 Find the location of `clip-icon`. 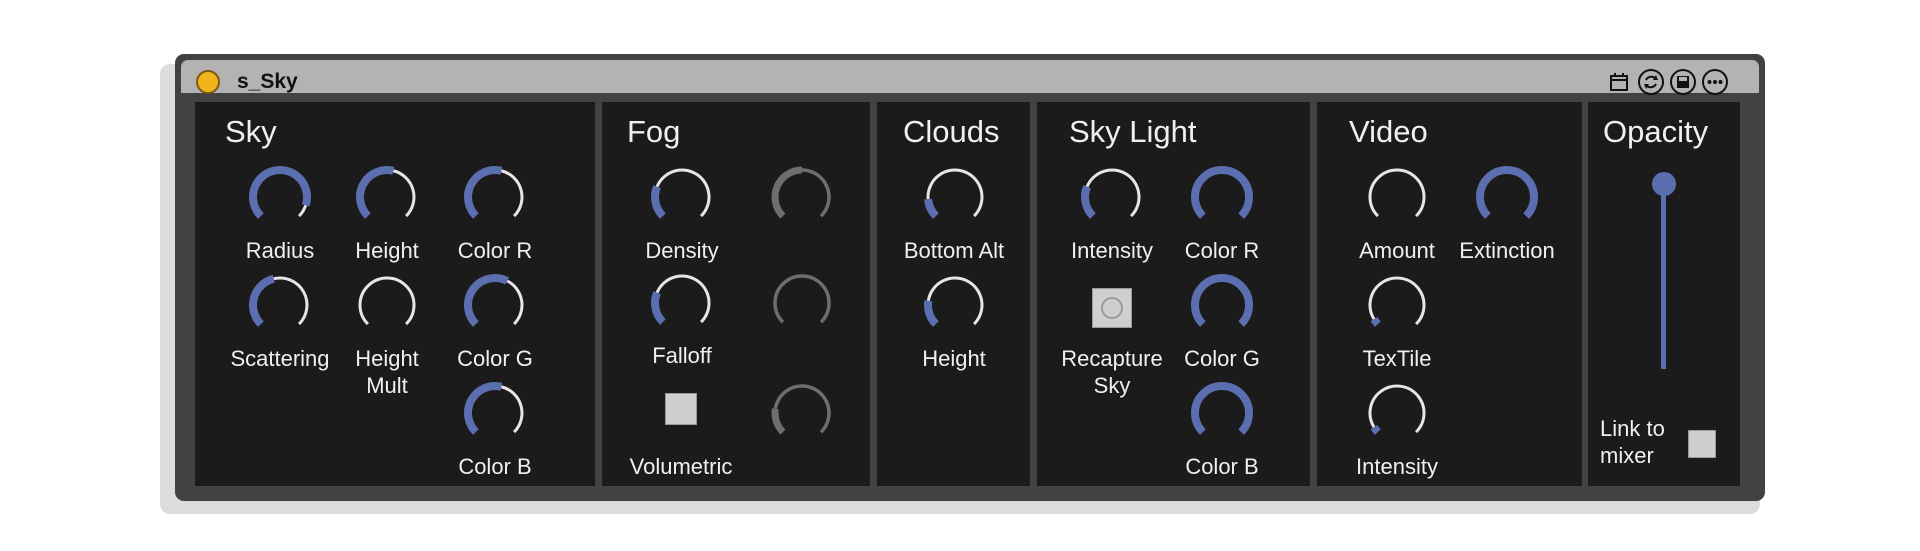

clip-icon is located at coordinates (1619, 82).